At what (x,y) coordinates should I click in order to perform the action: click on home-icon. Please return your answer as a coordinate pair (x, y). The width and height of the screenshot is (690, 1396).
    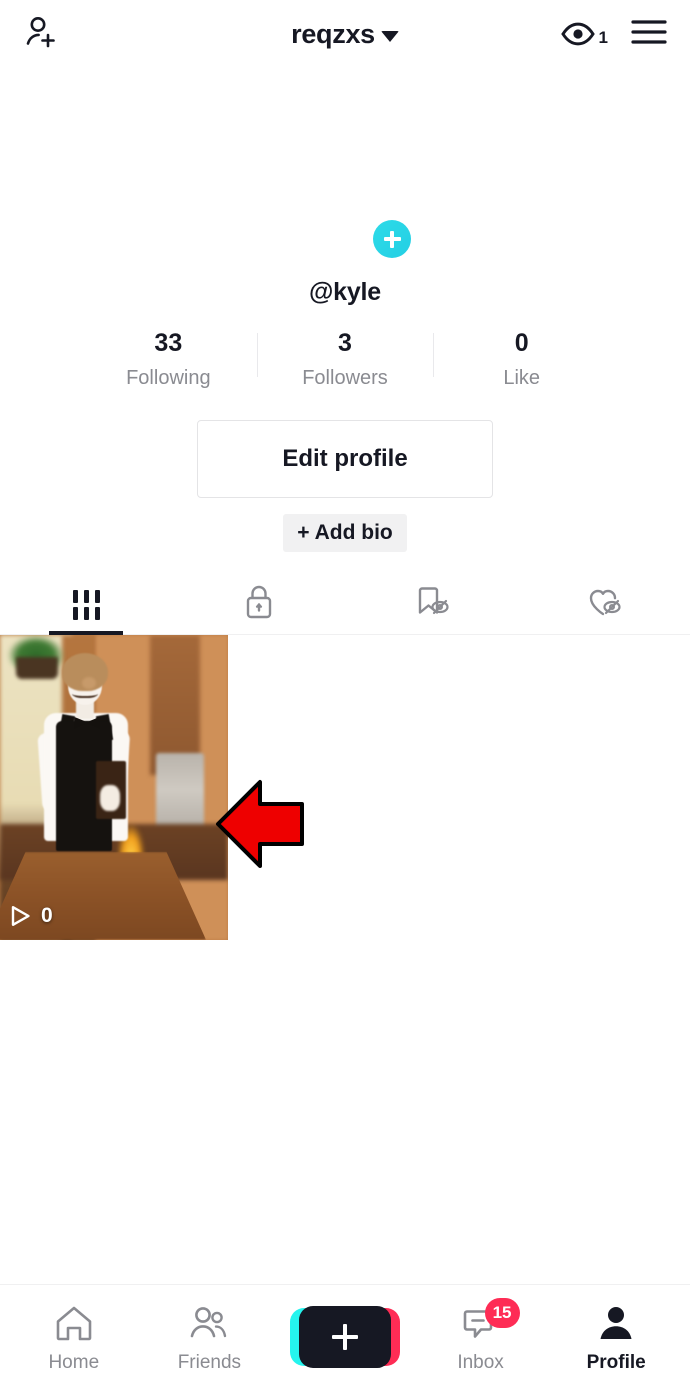
    Looking at the image, I should click on (74, 1323).